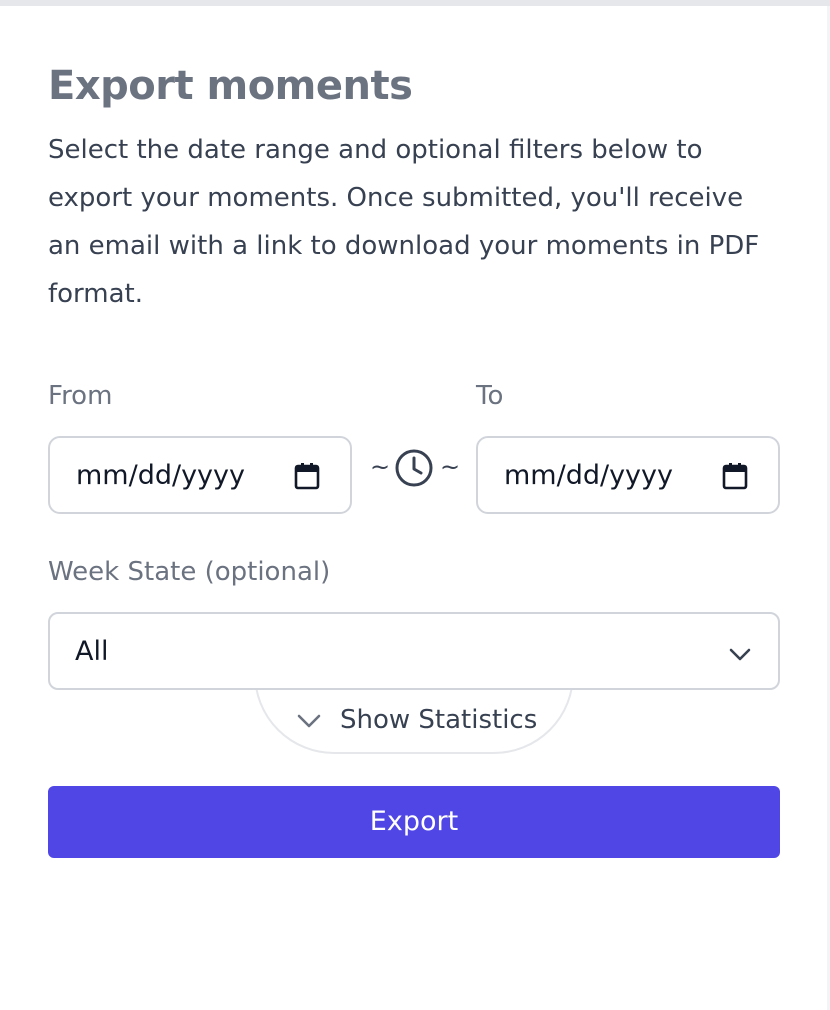 The height and width of the screenshot is (1010, 830). Describe the element at coordinates (588, 475) in the screenshot. I see `to-date-placeholder: mm/dd/yyyy` at that location.